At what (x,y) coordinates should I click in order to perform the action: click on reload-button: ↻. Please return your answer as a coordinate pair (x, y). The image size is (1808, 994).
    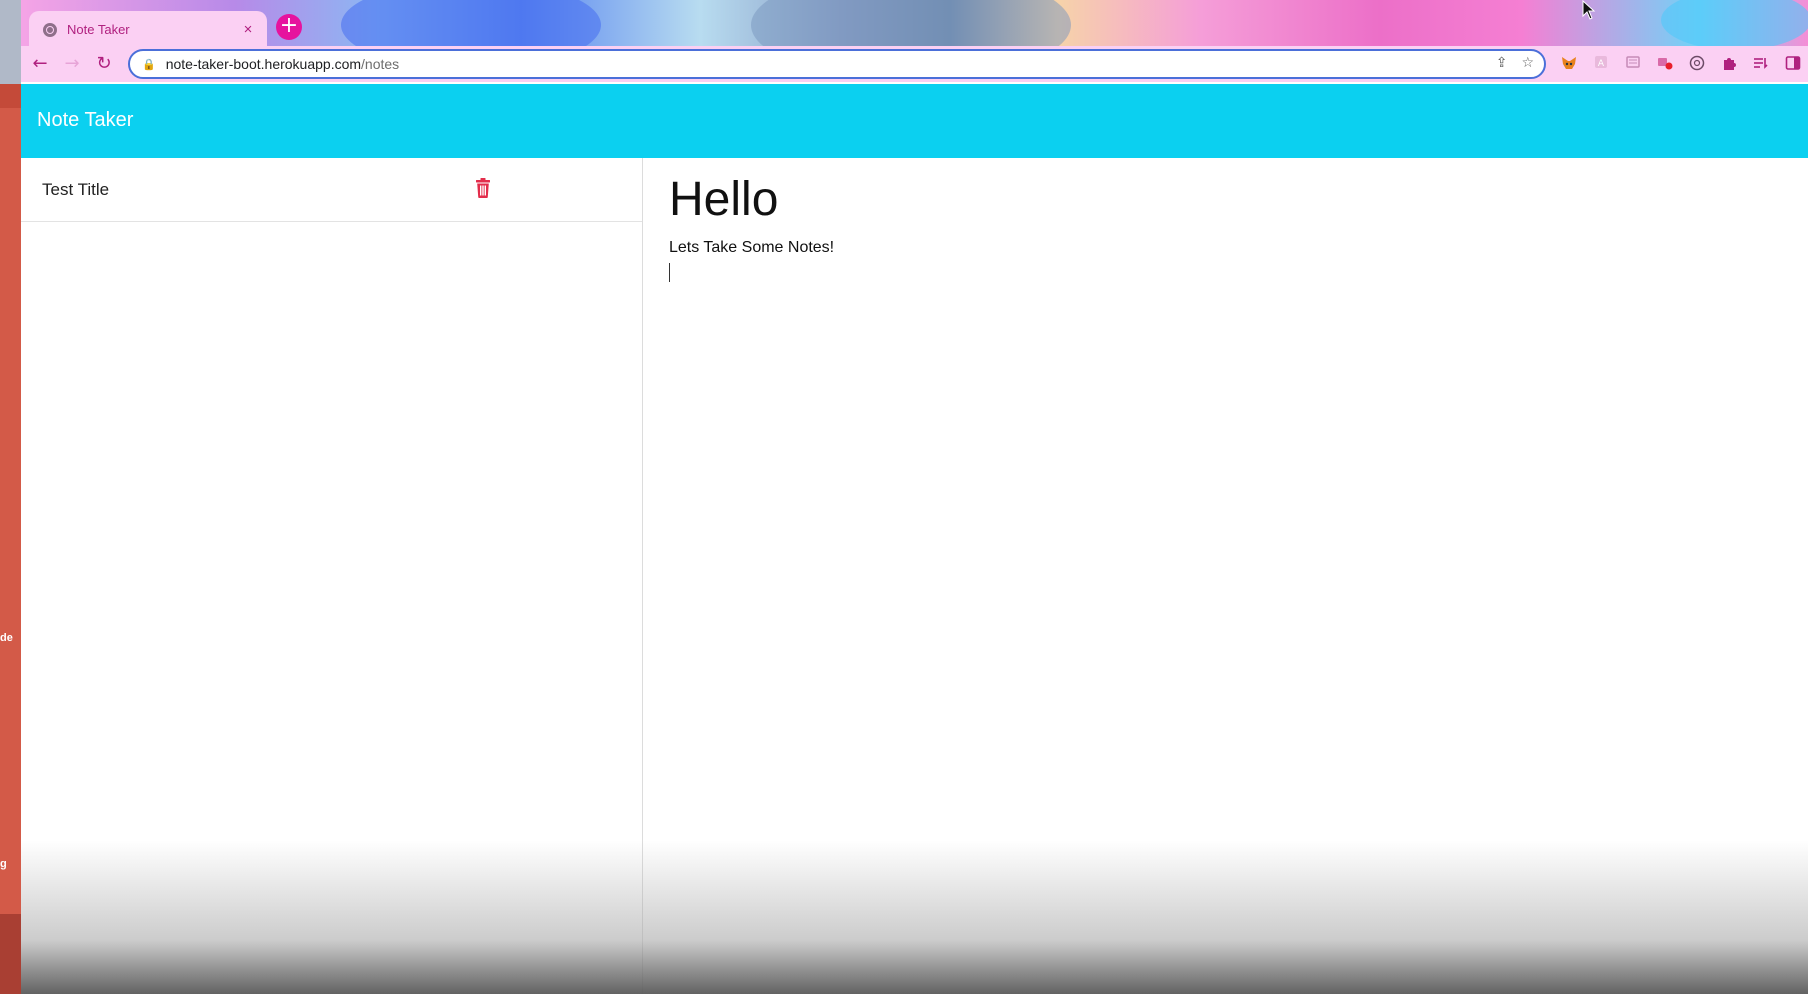
    Looking at the image, I should click on (104, 64).